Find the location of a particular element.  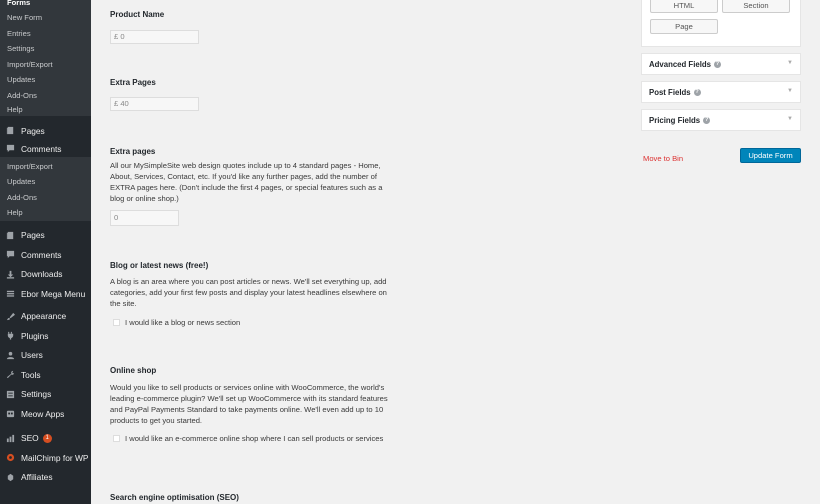

forms-submenu-partial: Import/Export Updates Add-Ons Help is located at coordinates (45, 188).